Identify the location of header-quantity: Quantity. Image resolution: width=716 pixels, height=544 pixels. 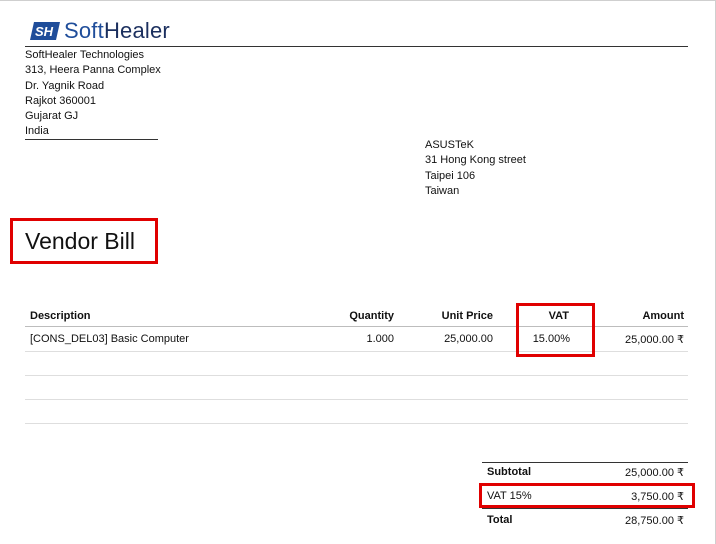
(371, 316).